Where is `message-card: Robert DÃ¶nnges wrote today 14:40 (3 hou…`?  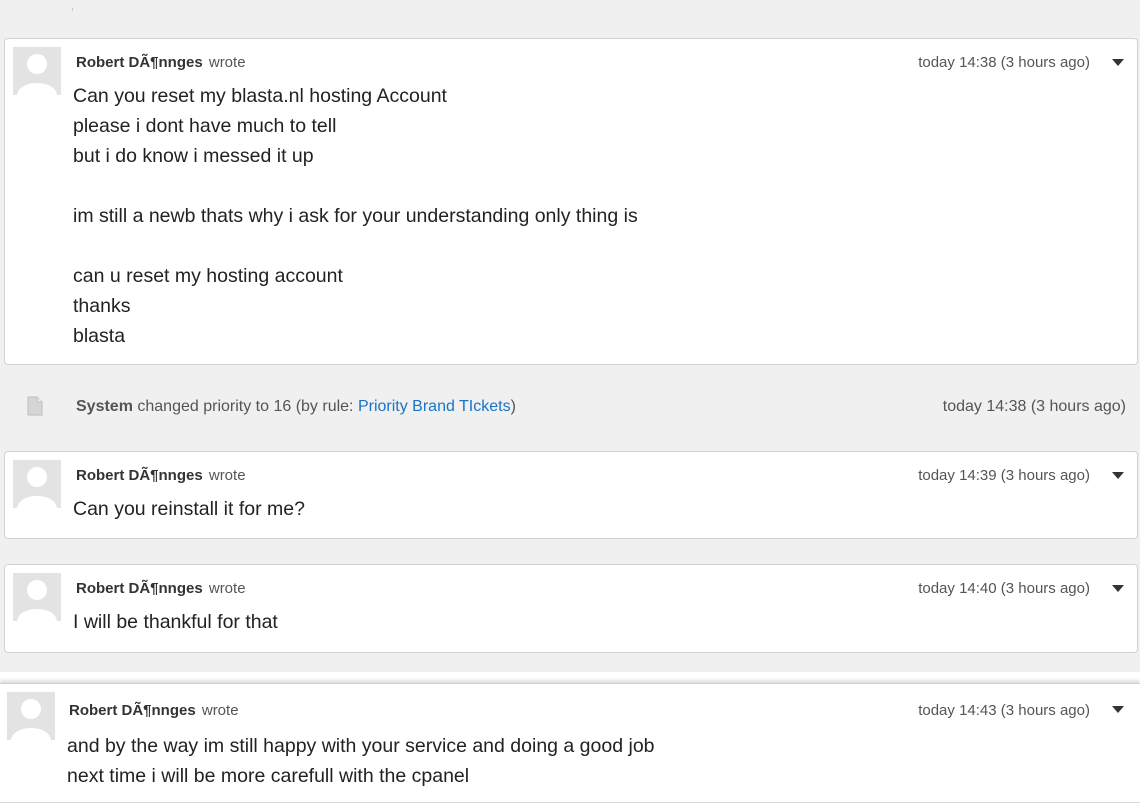 message-card: Robert DÃ¶nnges wrote today 14:40 (3 hou… is located at coordinates (571, 608).